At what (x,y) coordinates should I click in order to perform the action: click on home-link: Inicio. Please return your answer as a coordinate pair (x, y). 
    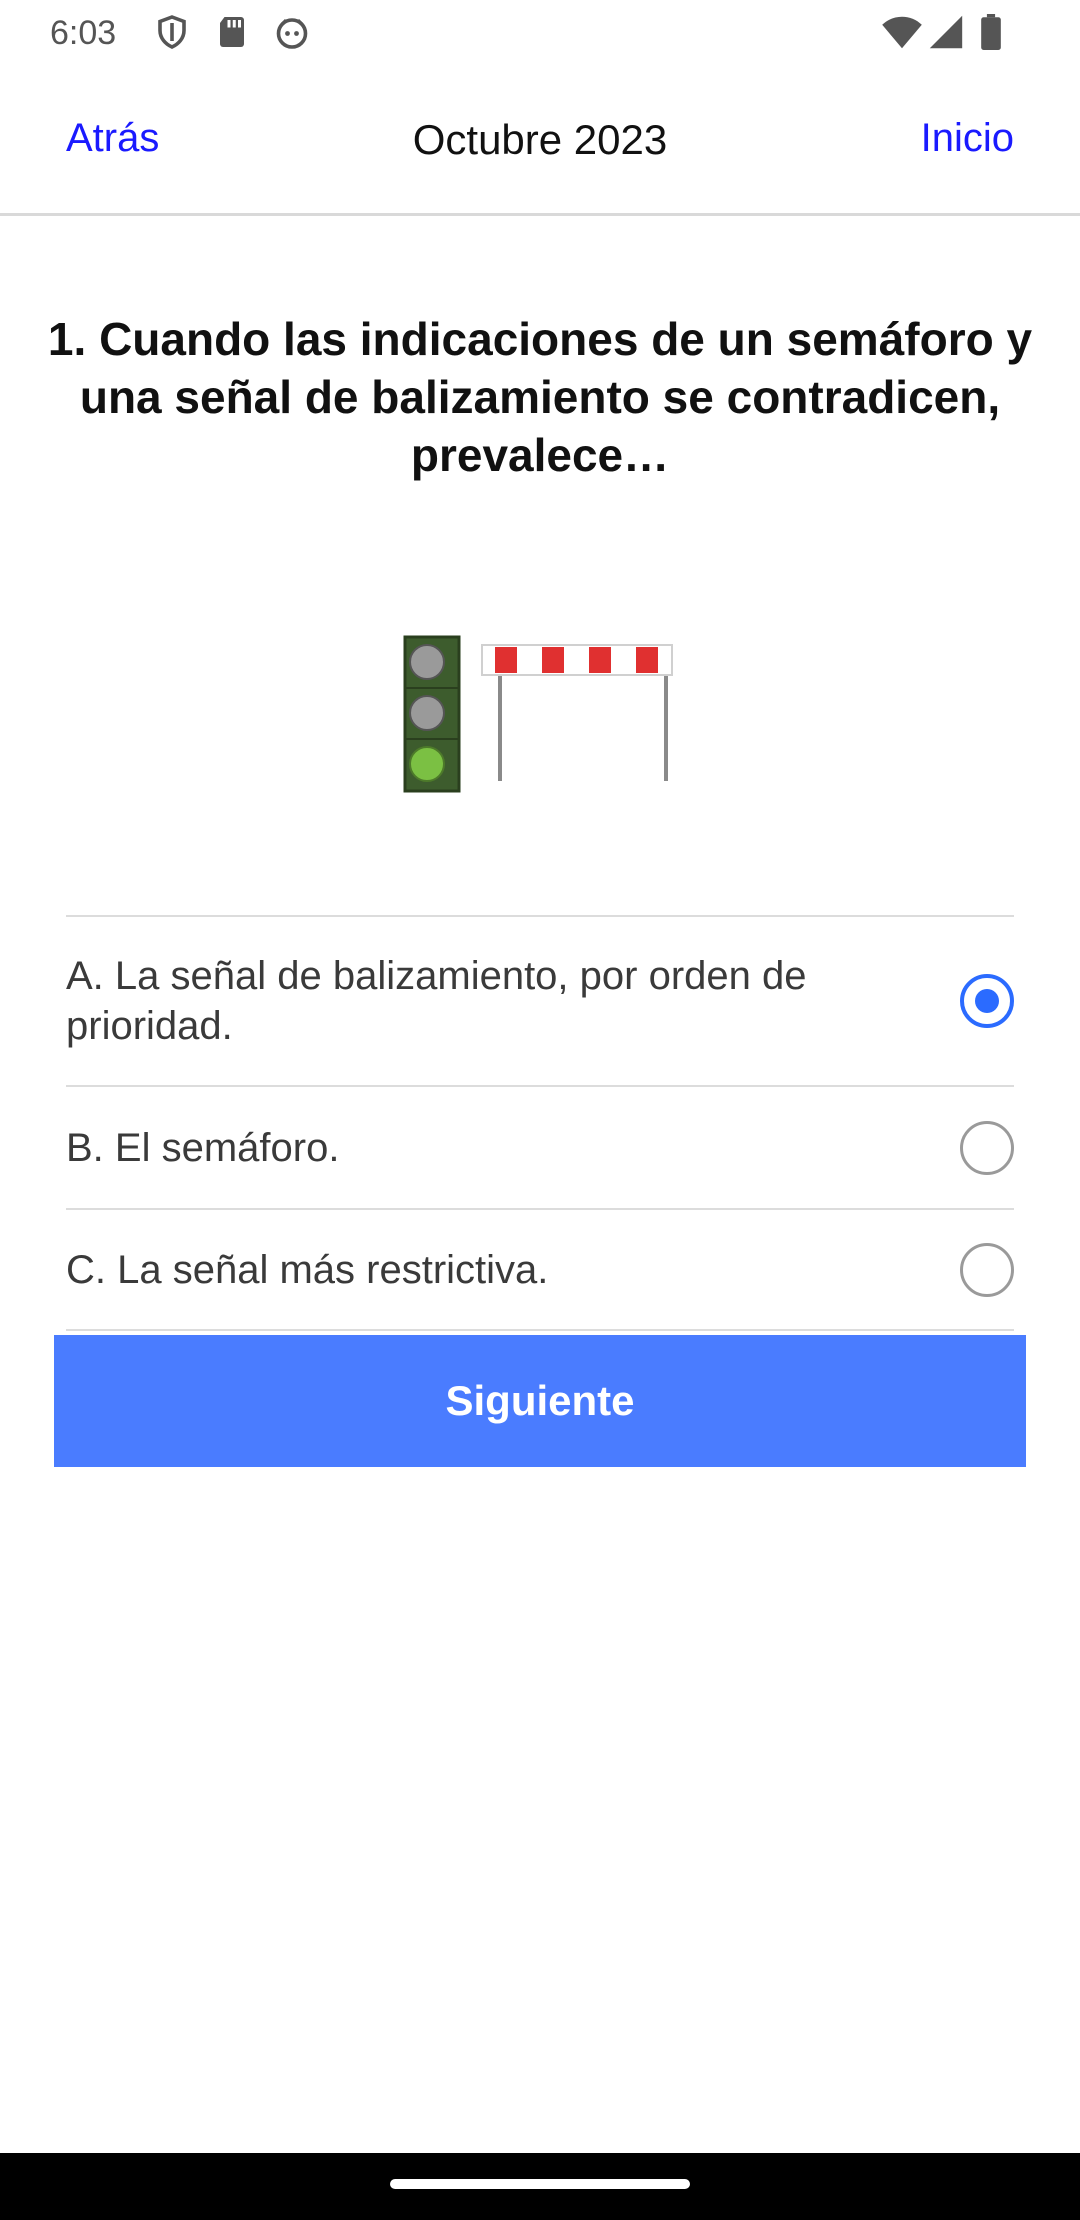
    Looking at the image, I should click on (967, 138).